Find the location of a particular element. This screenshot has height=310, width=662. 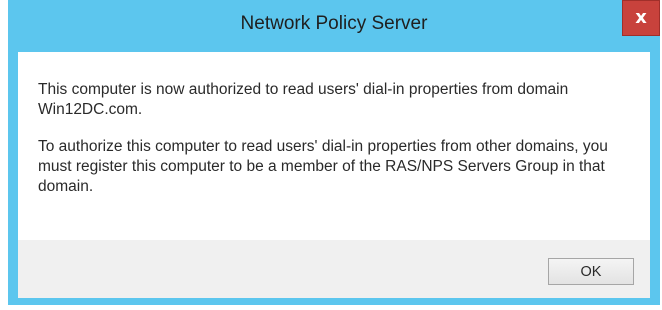

close-button: x is located at coordinates (641, 18).